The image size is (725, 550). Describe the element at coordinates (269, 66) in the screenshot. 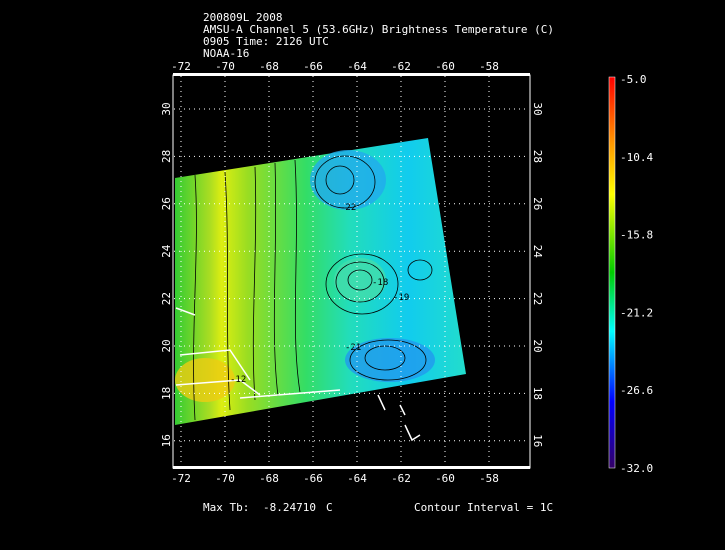

I see `lon-tick-top: -68` at that location.